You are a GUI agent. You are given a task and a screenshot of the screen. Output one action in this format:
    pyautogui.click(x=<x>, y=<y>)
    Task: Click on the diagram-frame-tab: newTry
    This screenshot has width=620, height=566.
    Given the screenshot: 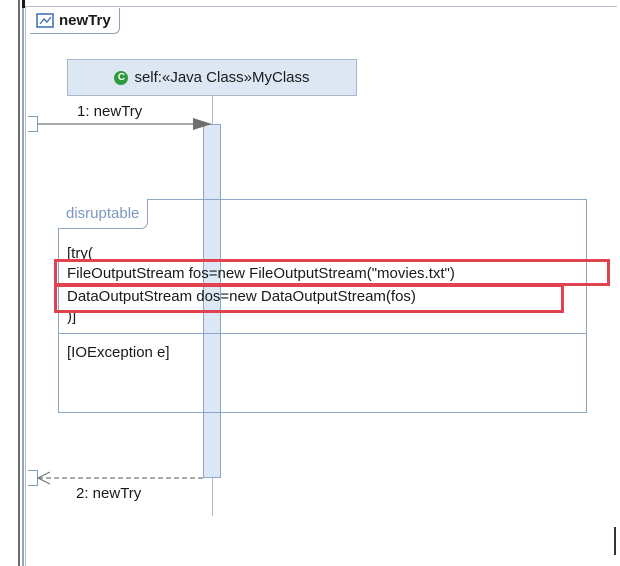 What is the action you would take?
    pyautogui.click(x=75, y=21)
    